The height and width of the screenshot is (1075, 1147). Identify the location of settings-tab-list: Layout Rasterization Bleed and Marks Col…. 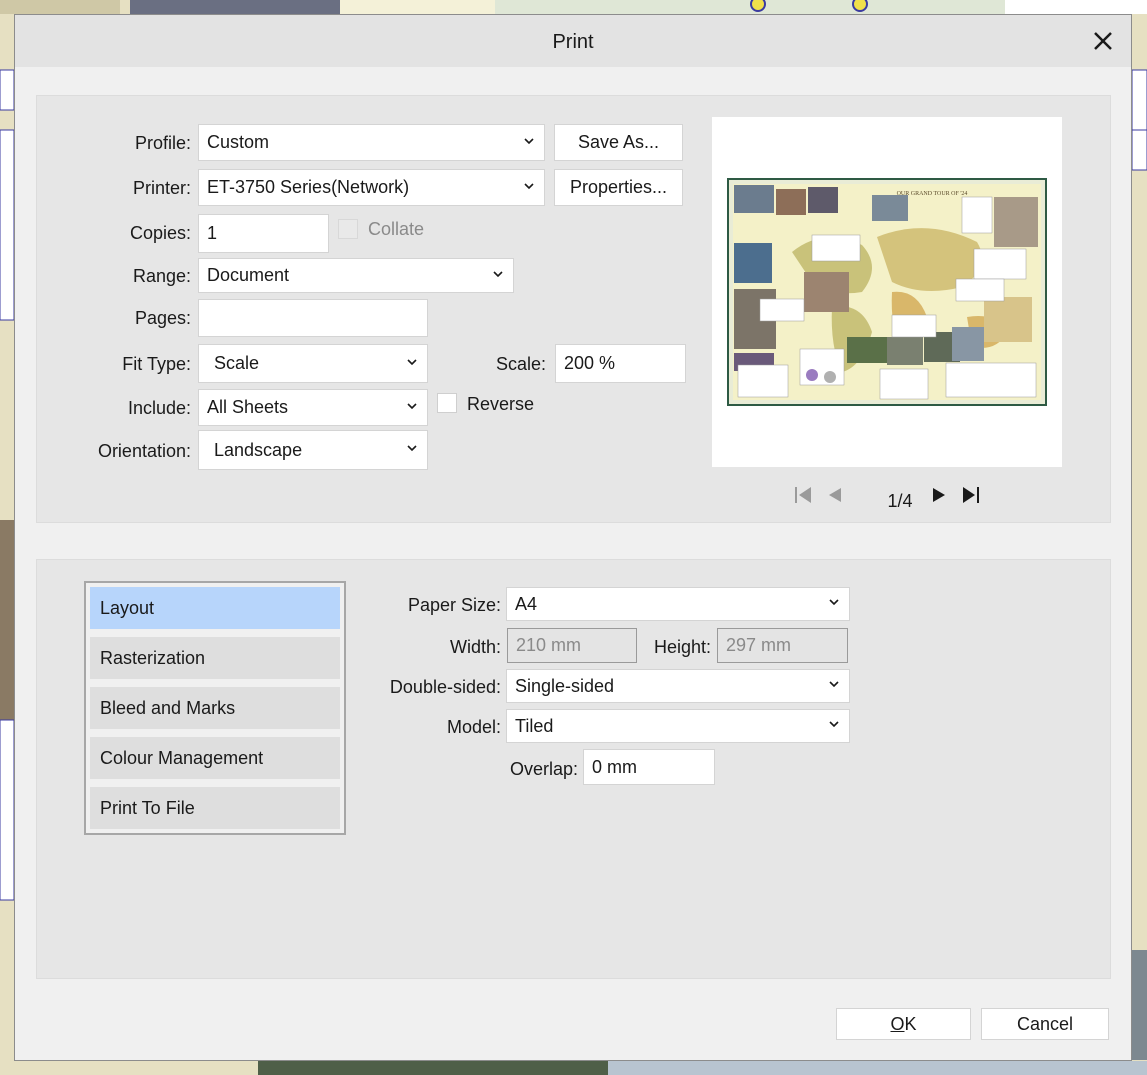
(215, 708).